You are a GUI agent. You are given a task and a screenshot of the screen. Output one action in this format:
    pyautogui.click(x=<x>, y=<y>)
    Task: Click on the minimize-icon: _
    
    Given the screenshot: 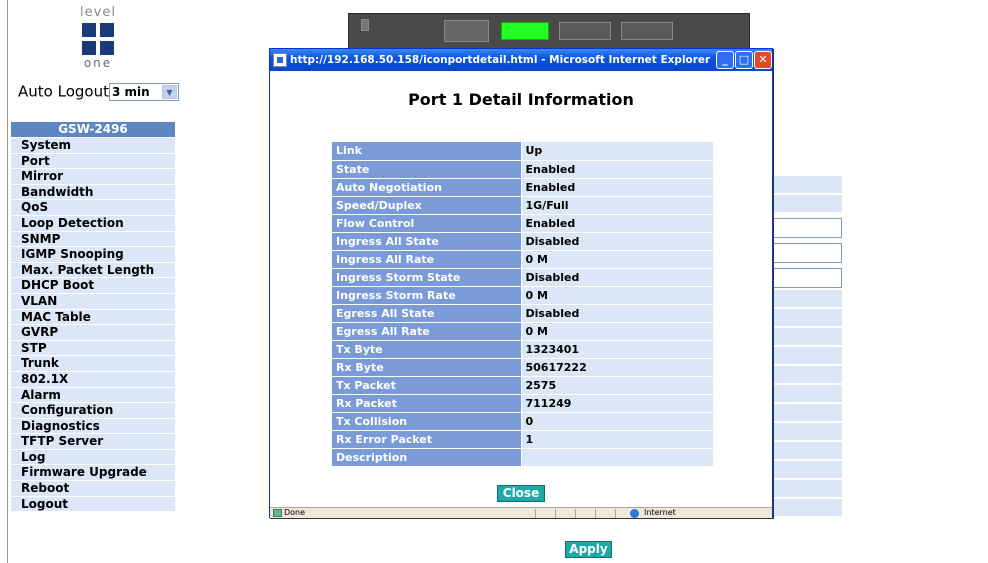 What is the action you would take?
    pyautogui.click(x=725, y=60)
    